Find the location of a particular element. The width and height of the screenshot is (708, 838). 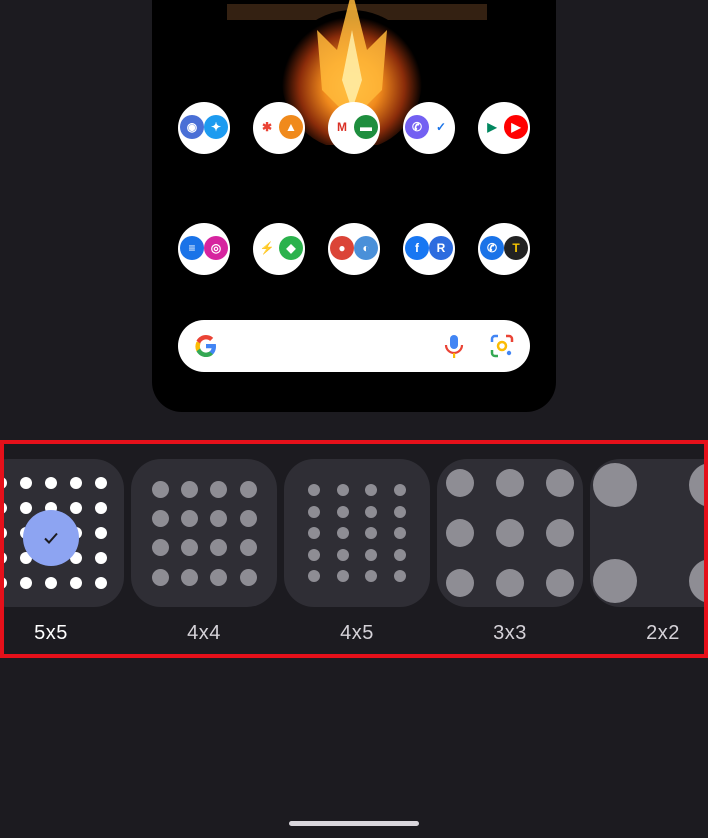

app-folder: ◉ ✦ is located at coordinates (204, 128).